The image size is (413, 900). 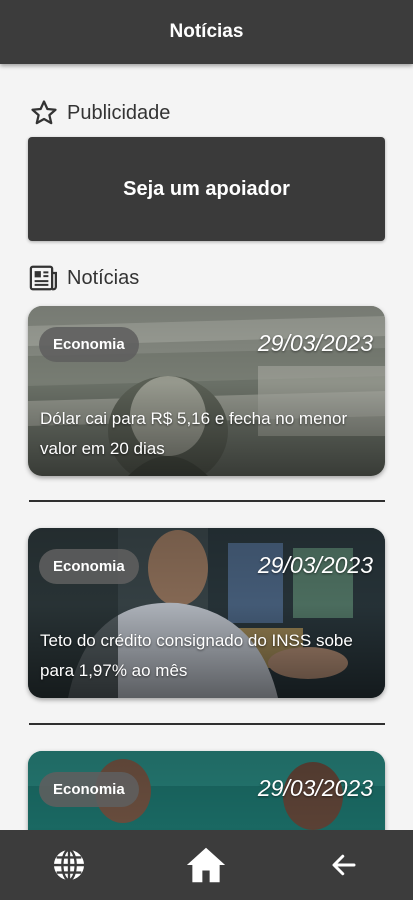 I want to click on globe-button, so click(x=69, y=865).